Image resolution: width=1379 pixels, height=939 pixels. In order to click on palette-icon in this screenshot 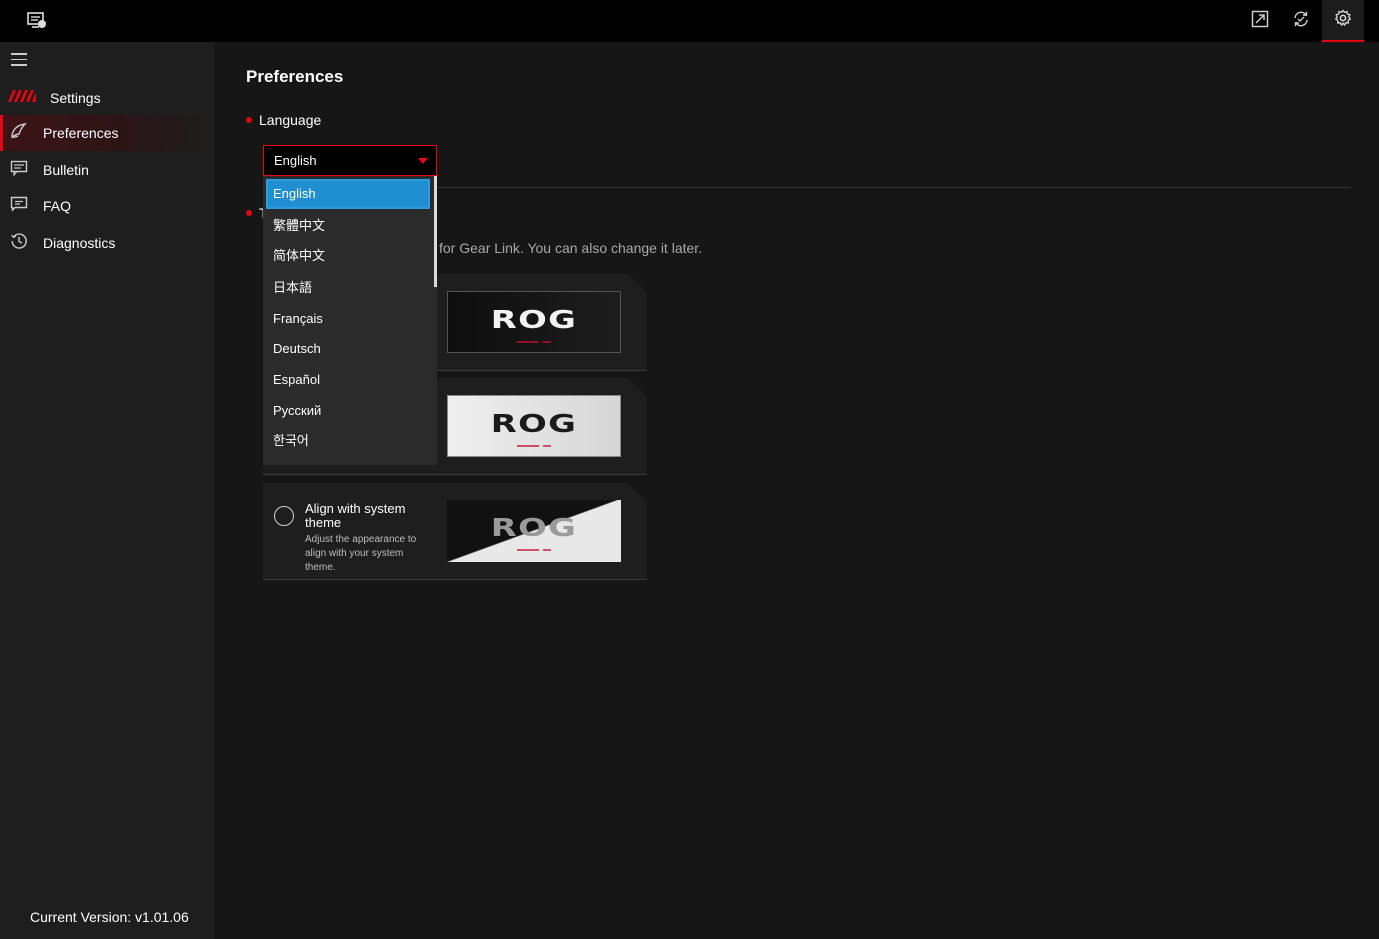, I will do `click(19, 133)`.